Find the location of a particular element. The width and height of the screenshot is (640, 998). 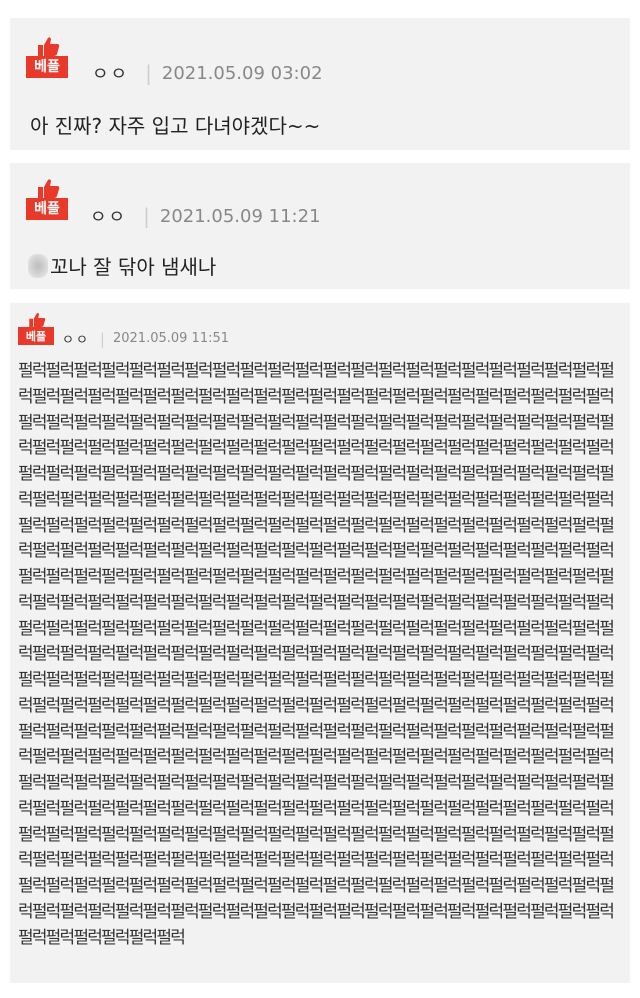

comment-date: 2021.05.09 03:02 is located at coordinates (242, 73).